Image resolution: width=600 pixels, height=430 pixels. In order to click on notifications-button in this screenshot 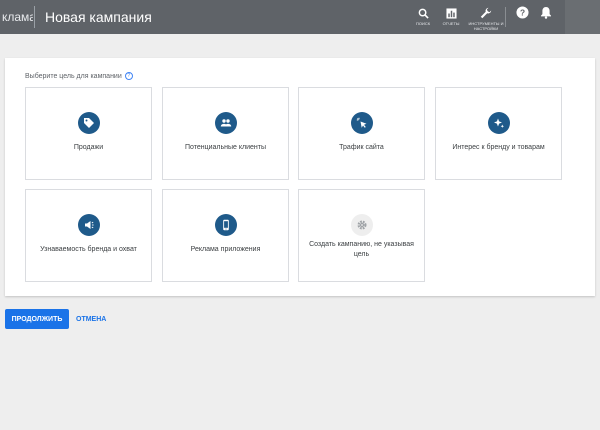, I will do `click(546, 15)`.